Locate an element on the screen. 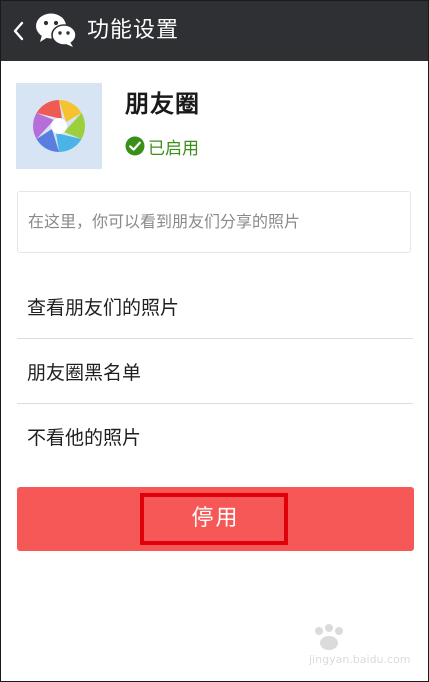 This screenshot has width=429, height=682. watermark-text: jingyan.baidu.com is located at coordinates (360, 659).